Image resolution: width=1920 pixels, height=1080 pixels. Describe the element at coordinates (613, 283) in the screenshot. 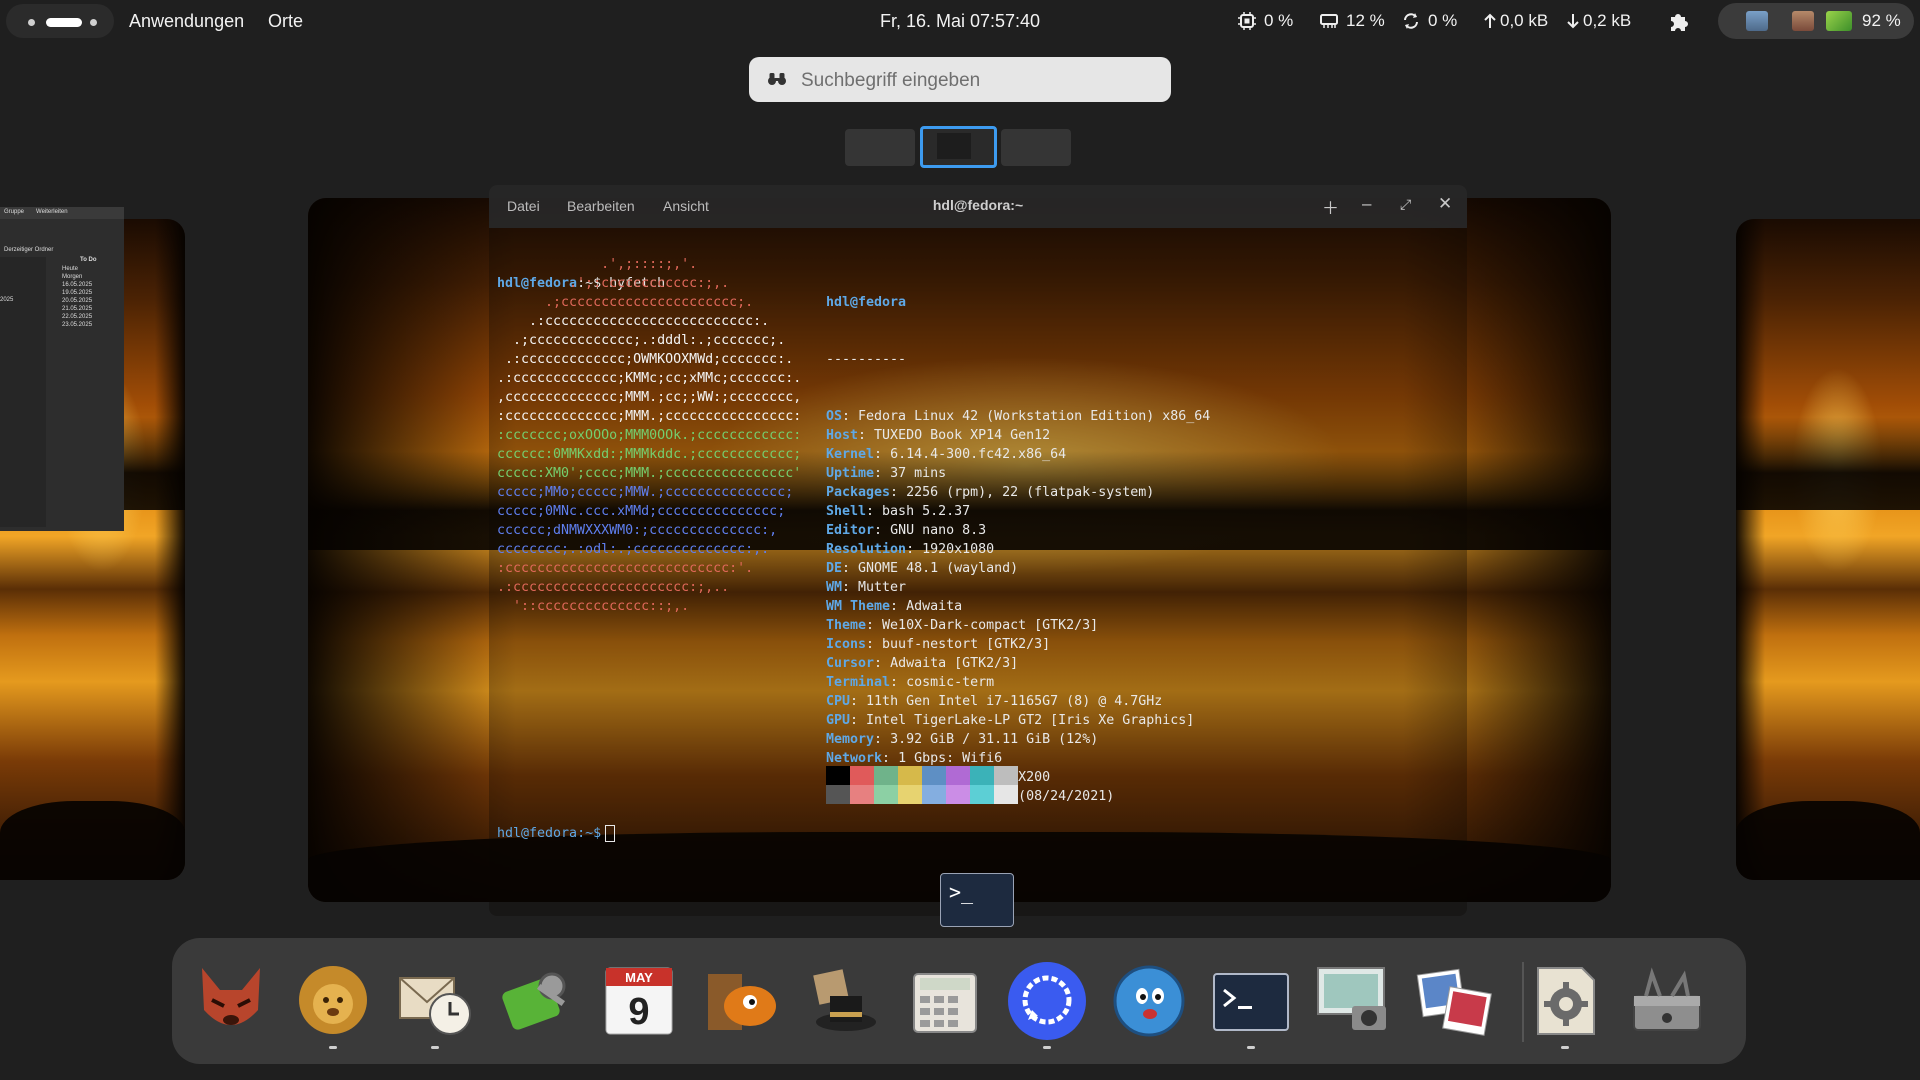

I see `logo-line: .';:cccccccccccc:;,.` at that location.